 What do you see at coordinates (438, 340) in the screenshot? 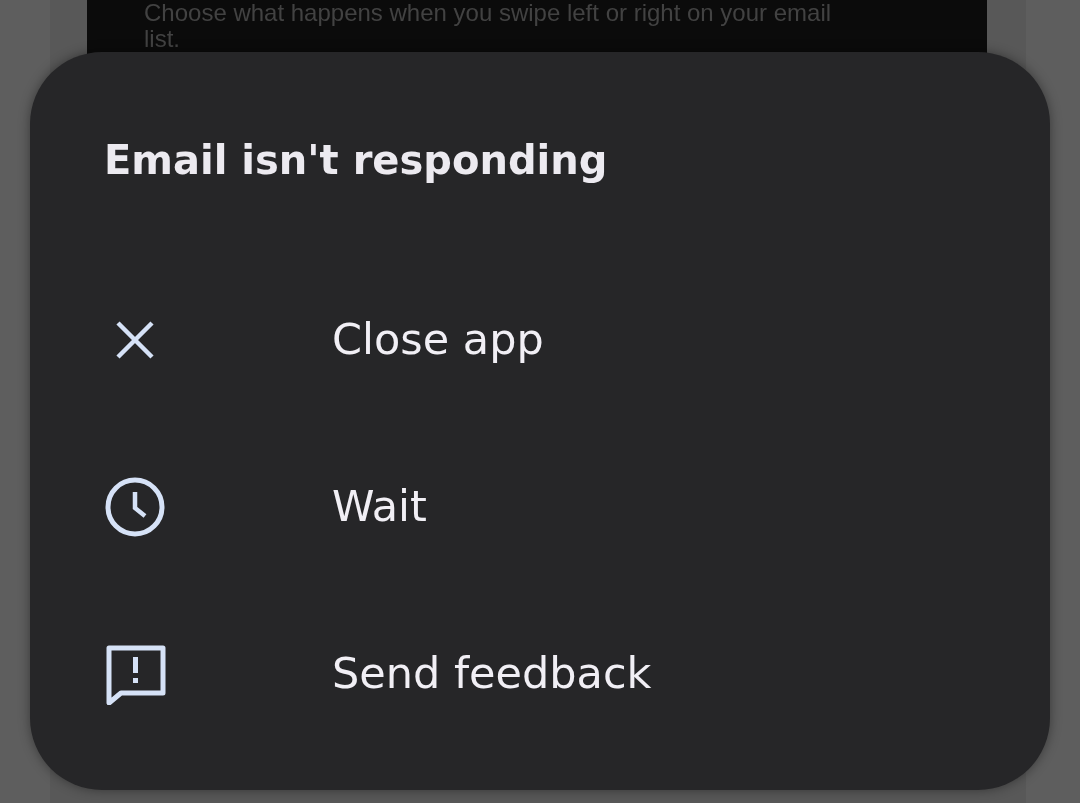
I see `option-button: Close app` at bounding box center [438, 340].